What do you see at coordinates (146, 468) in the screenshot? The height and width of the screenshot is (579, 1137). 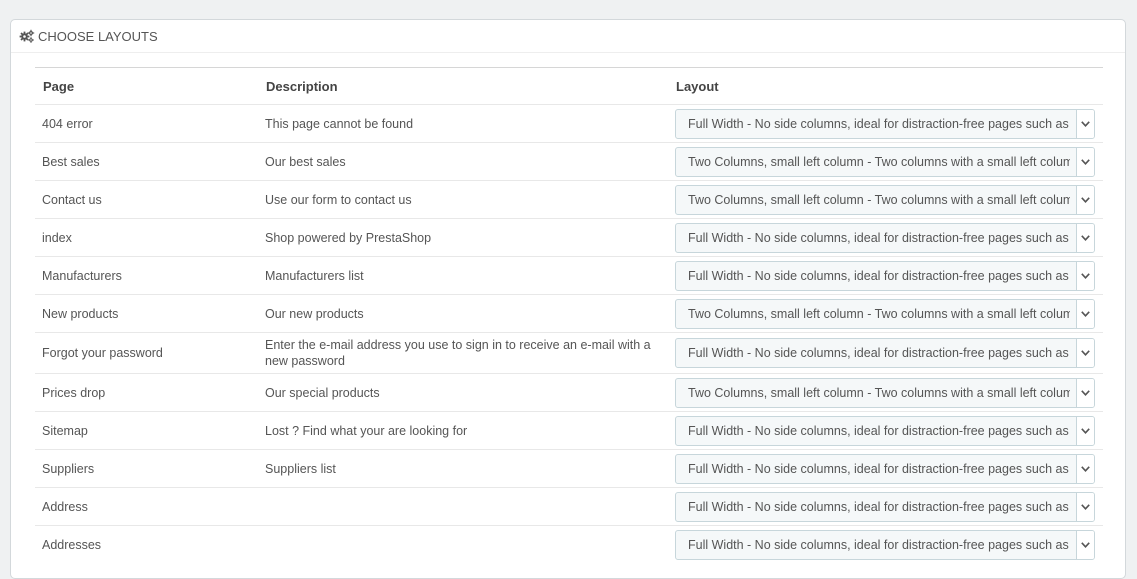 I see `row-page: Suppliers` at bounding box center [146, 468].